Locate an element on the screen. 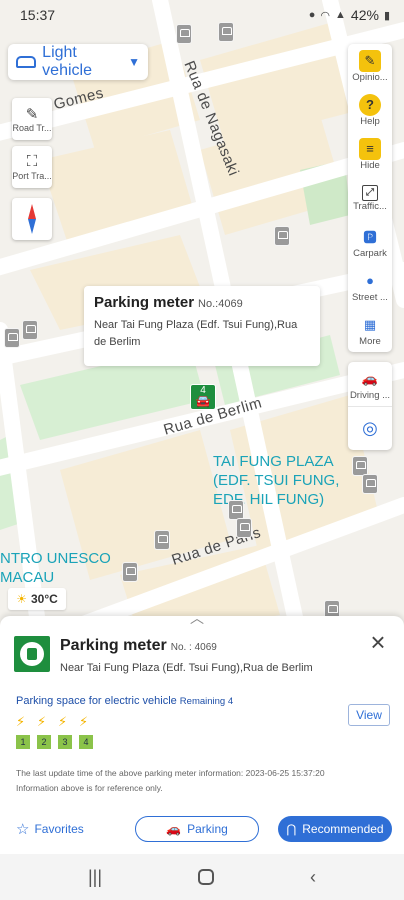 This screenshot has height=900, width=404. ev-slot: 4 is located at coordinates (86, 742).